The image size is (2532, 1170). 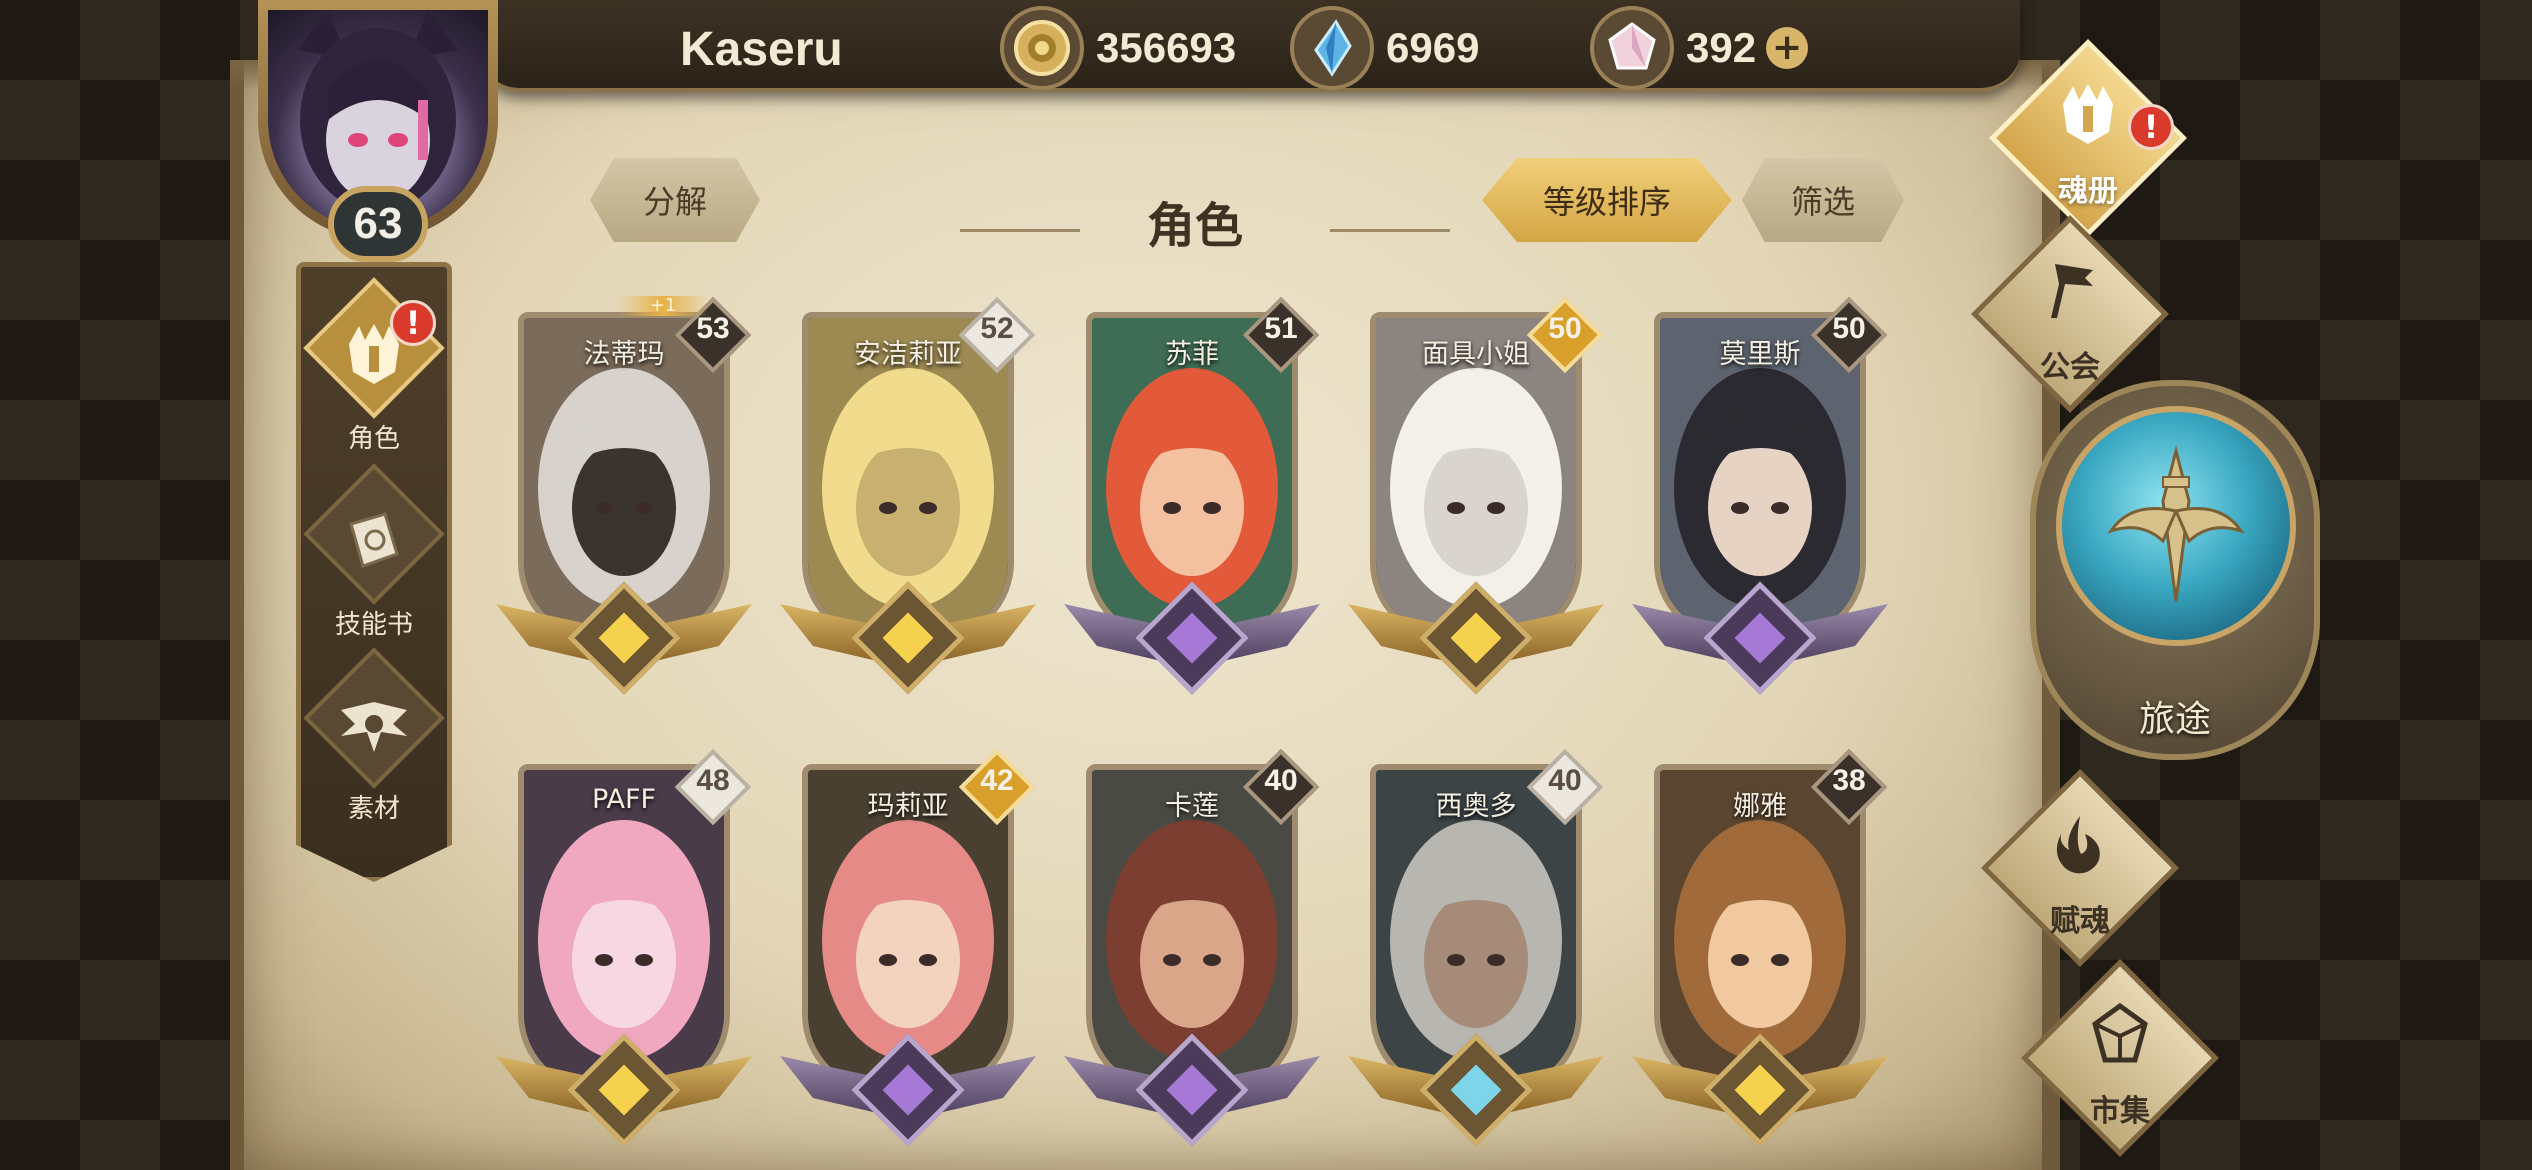 What do you see at coordinates (413, 323) in the screenshot?
I see `characters-alert-badge: !` at bounding box center [413, 323].